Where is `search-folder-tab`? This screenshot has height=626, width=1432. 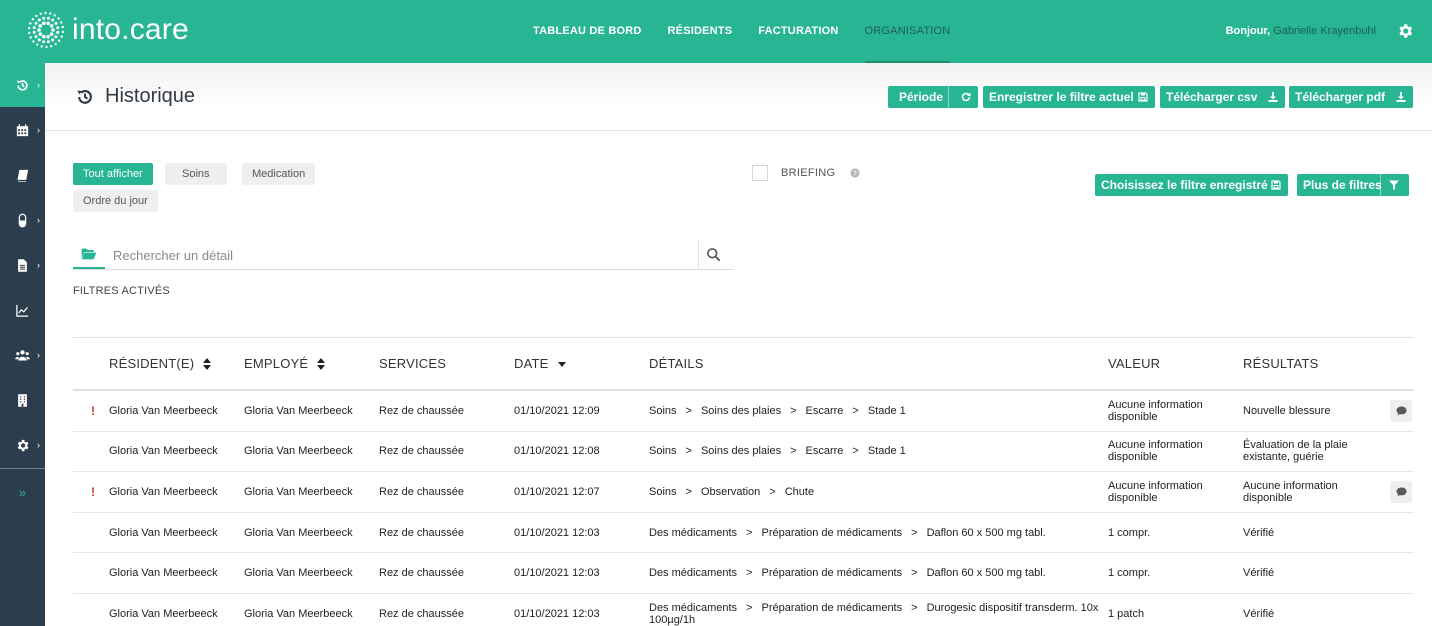
search-folder-tab is located at coordinates (89, 254).